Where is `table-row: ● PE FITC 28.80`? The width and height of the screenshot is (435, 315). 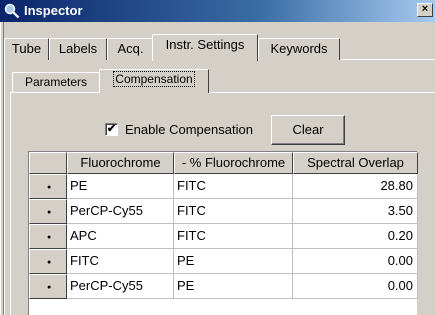 table-row: ● PE FITC 28.80 is located at coordinates (223, 186).